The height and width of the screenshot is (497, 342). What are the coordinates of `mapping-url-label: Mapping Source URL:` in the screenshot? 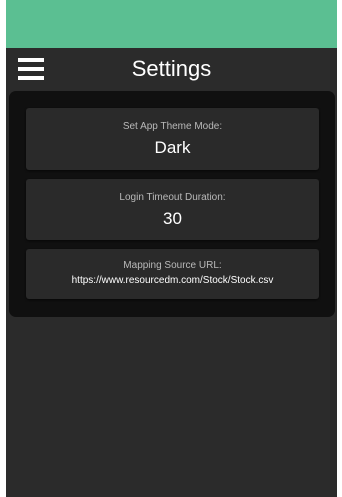 It's located at (172, 265).